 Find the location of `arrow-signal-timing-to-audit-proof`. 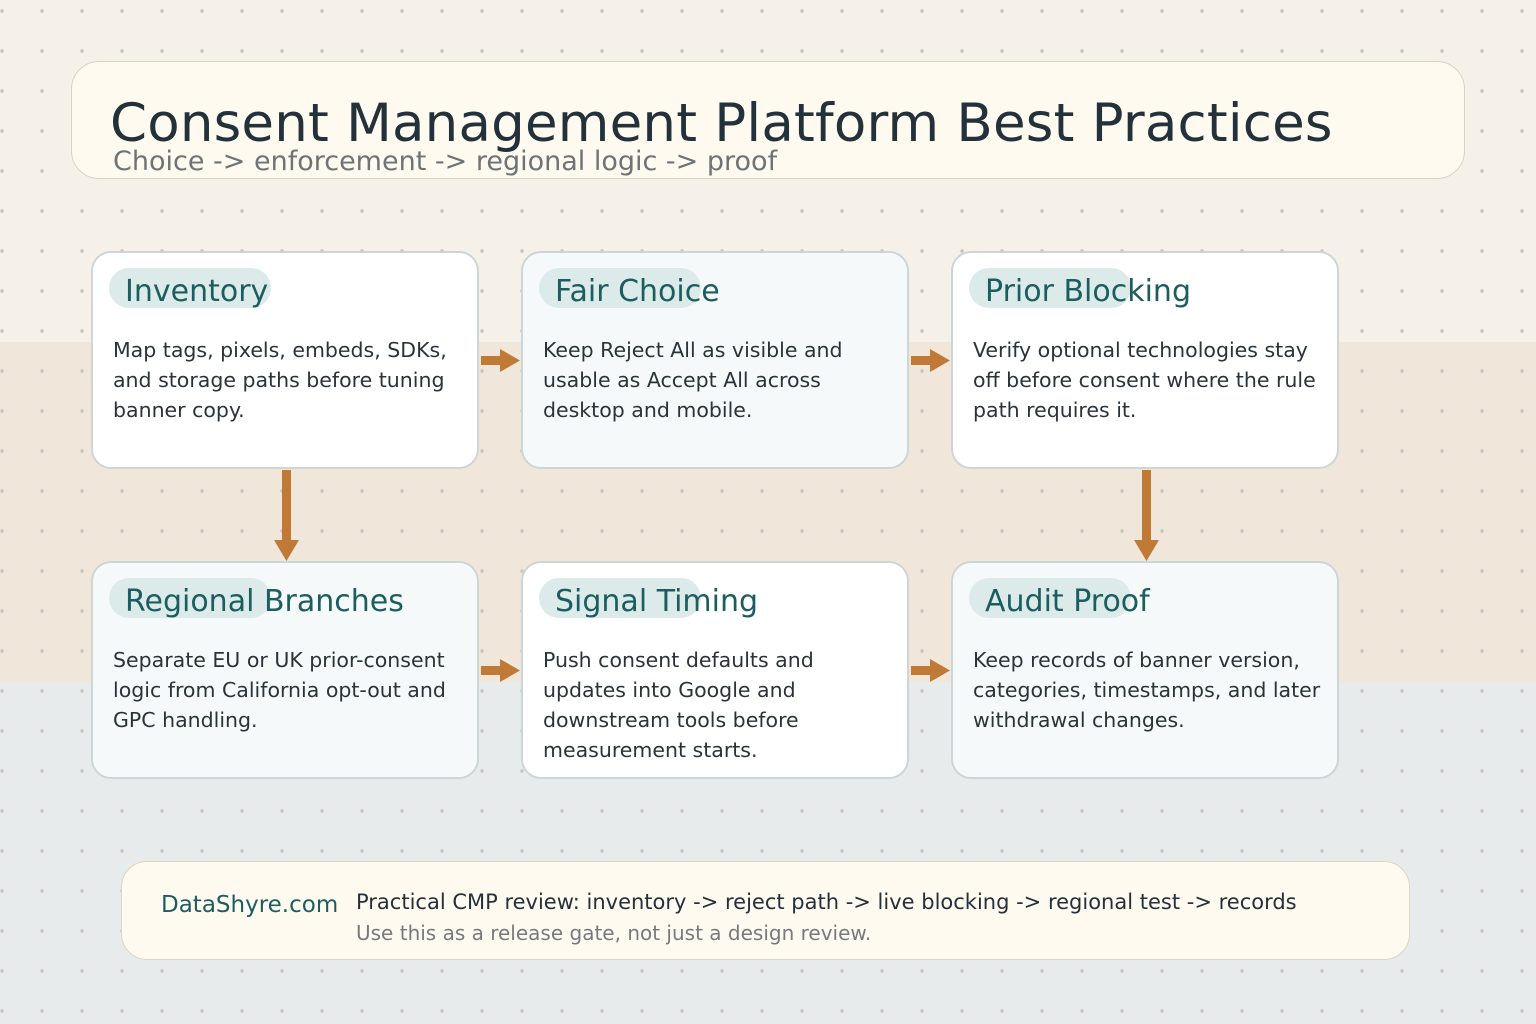

arrow-signal-timing-to-audit-proof is located at coordinates (930, 670).